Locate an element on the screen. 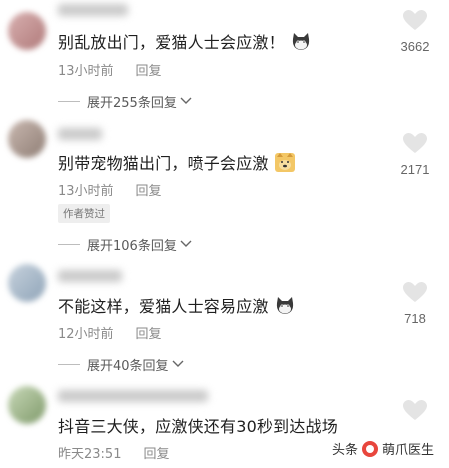 The image size is (449, 468). expand-replies-button: 展开40条回复 is located at coordinates (121, 364).